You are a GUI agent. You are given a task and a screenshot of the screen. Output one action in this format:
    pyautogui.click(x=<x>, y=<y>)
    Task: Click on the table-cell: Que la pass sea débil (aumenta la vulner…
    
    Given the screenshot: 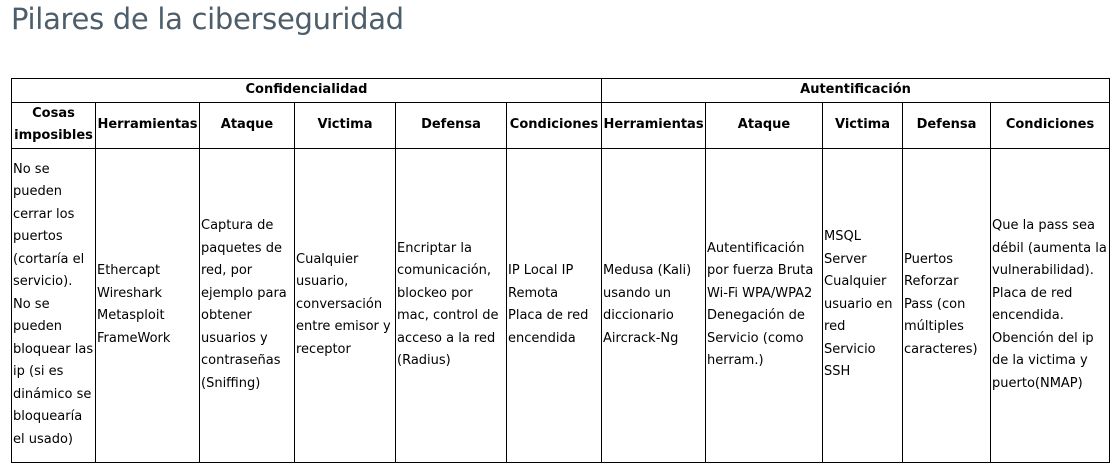 What is the action you would take?
    pyautogui.click(x=1050, y=305)
    